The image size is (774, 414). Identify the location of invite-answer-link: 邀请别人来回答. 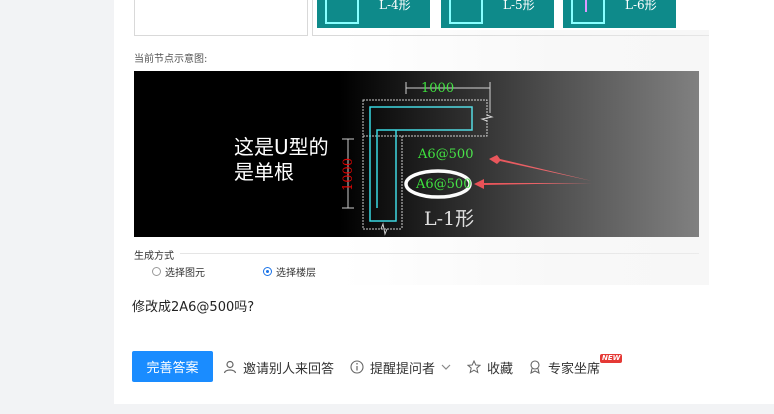
(279, 367).